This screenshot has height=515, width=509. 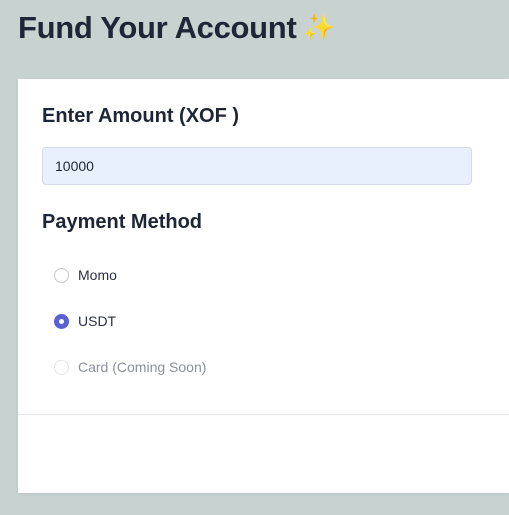 What do you see at coordinates (122, 222) in the screenshot?
I see `payment-method-label: Payment Method` at bounding box center [122, 222].